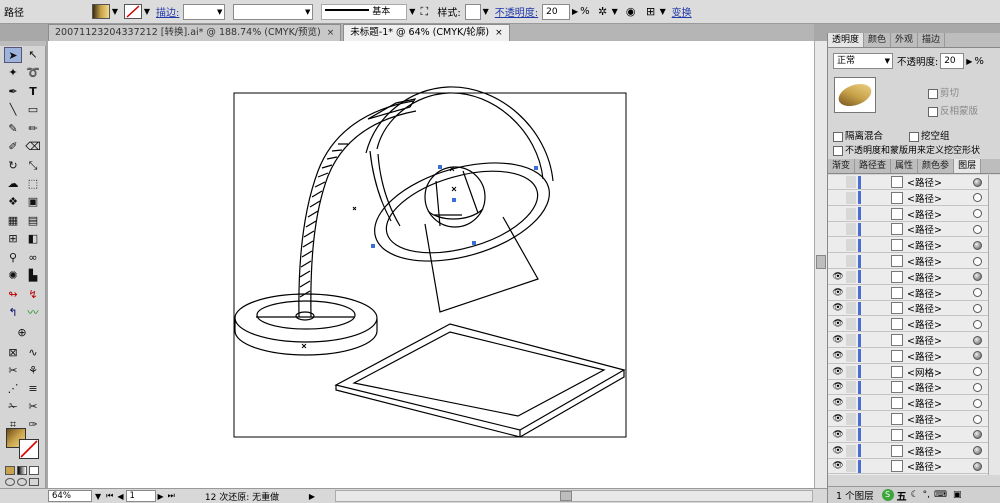  What do you see at coordinates (871, 135) in the screenshot?
I see `isolate-blending-option: 隔离混合` at bounding box center [871, 135].